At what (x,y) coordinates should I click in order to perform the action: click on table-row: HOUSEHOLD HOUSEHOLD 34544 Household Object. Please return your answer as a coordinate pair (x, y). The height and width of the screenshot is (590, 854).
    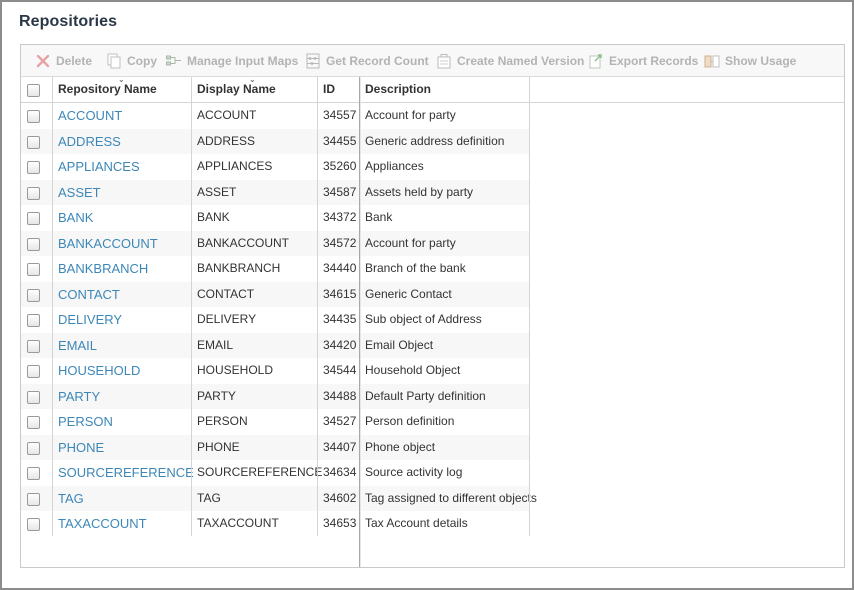
    Looking at the image, I should click on (275, 371).